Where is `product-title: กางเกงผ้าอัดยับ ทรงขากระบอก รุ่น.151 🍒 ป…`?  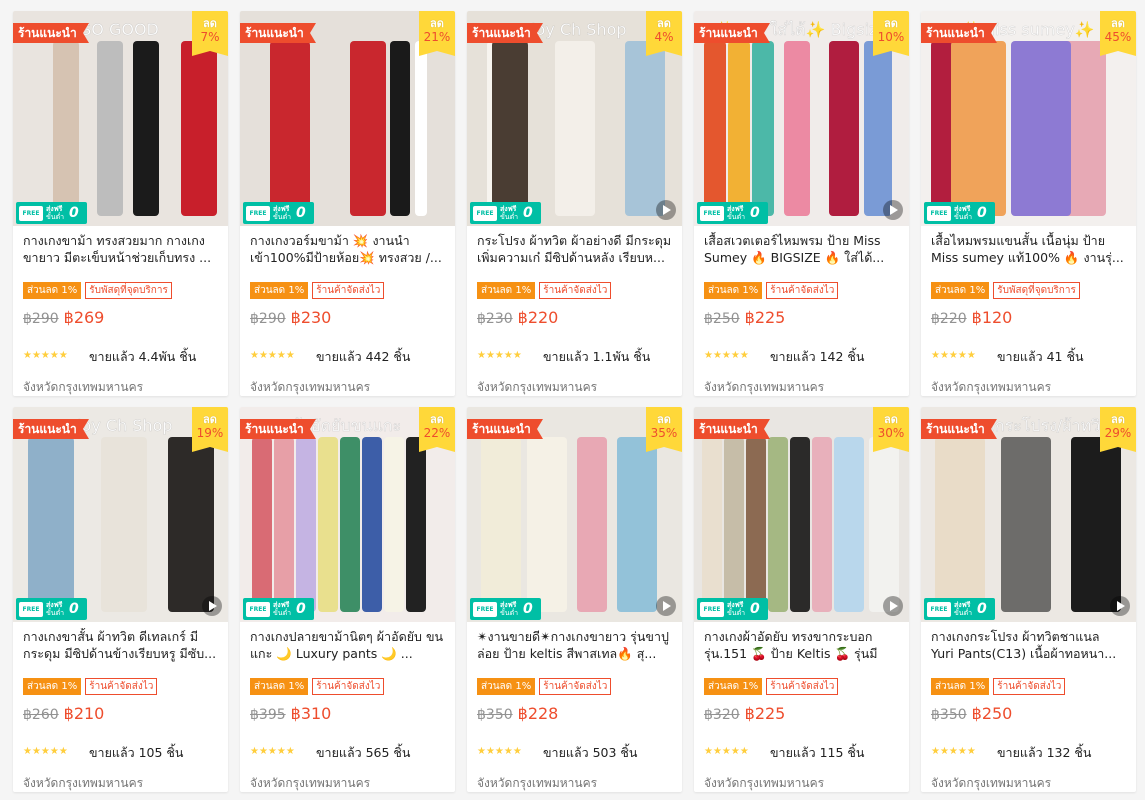 product-title: กางเกงผ้าอัดยับ ทรงขากระบอก รุ่น.151 🍒 ป… is located at coordinates (801, 645).